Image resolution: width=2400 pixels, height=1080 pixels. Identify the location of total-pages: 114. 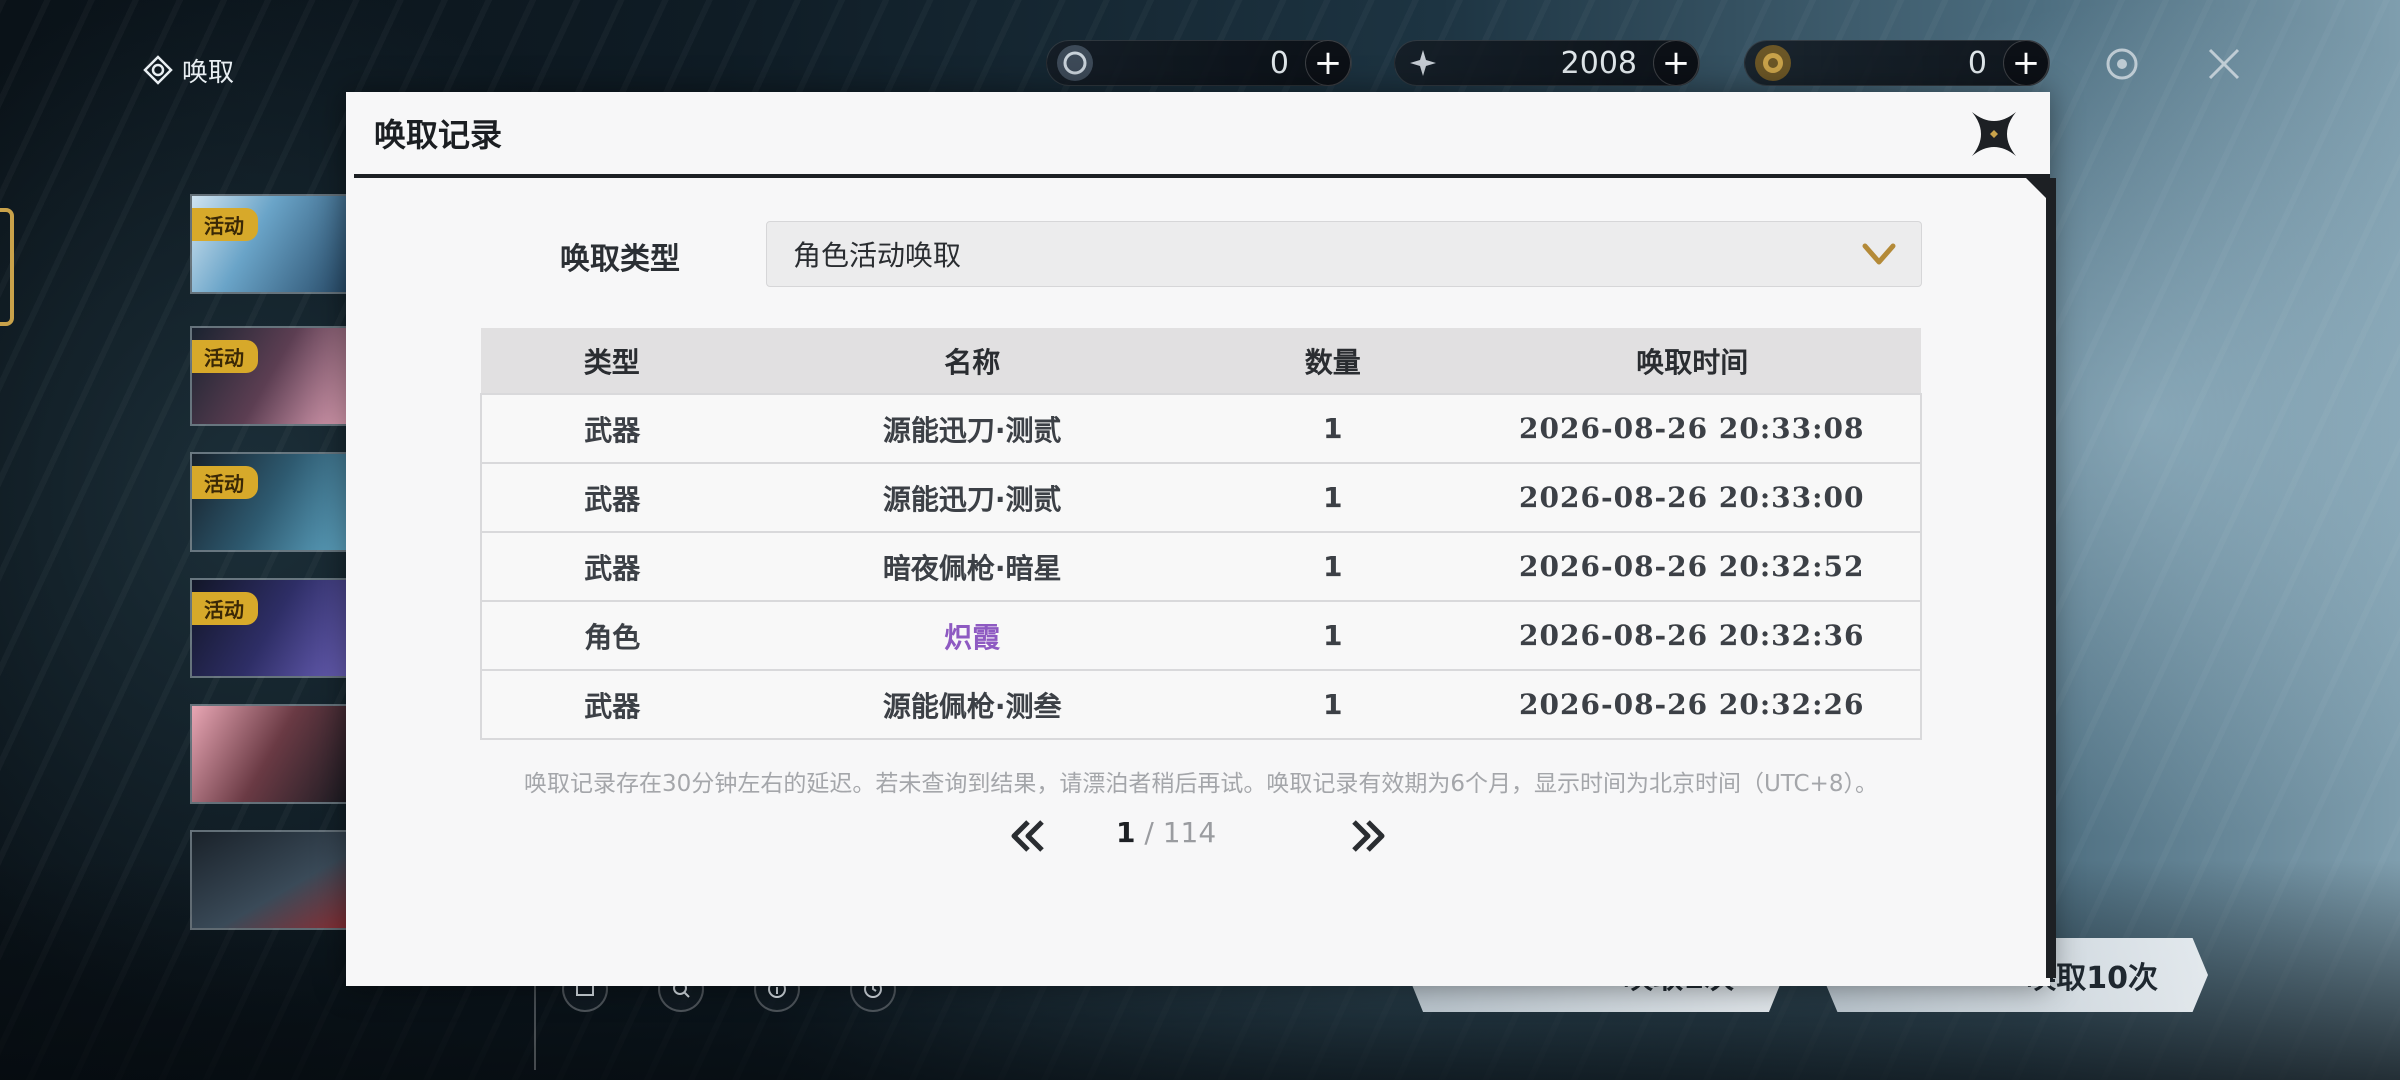
(1189, 832).